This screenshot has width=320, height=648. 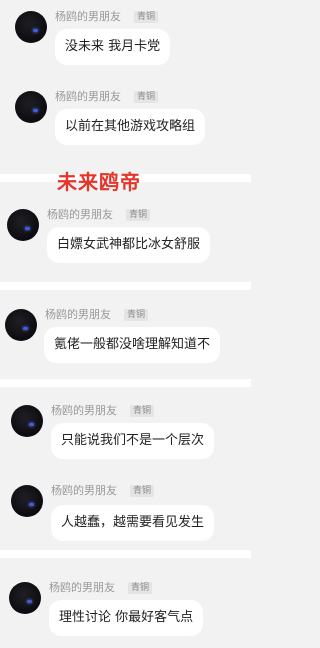 I want to click on message-bubble: 理性讨论 你最好客气点, so click(x=126, y=618).